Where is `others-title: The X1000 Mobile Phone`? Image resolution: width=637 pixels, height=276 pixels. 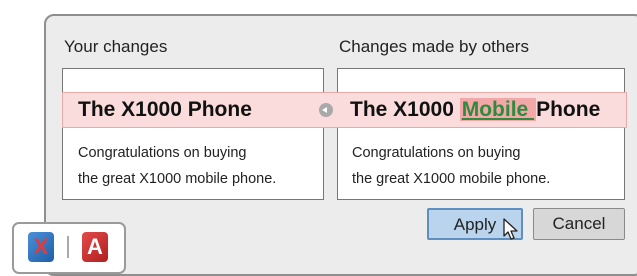 others-title: The X1000 Mobile Phone is located at coordinates (475, 110).